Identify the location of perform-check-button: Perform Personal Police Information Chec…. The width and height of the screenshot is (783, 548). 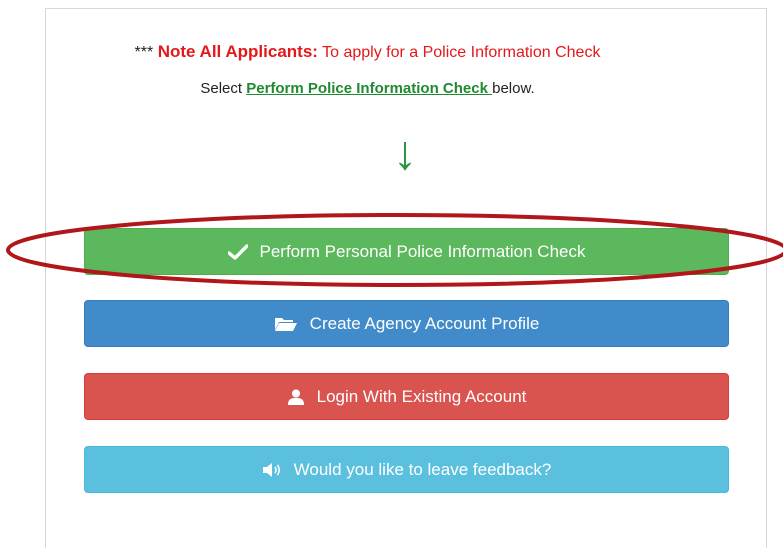
(406, 251).